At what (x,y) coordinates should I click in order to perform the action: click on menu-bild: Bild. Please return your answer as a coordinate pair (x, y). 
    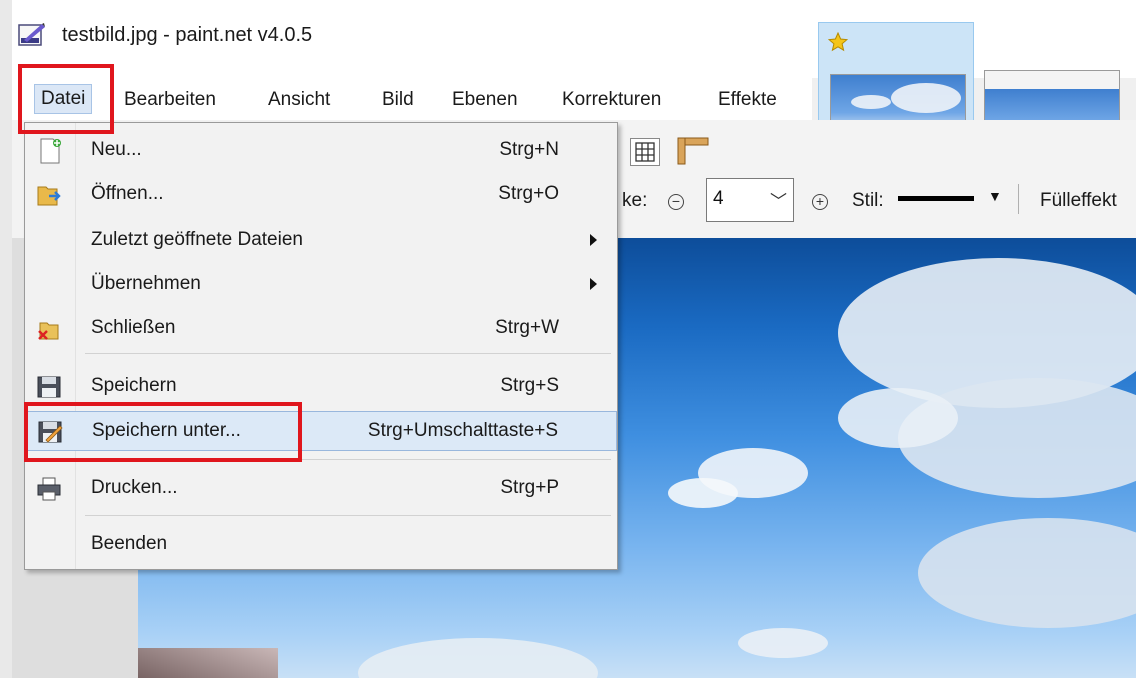
    Looking at the image, I should click on (398, 100).